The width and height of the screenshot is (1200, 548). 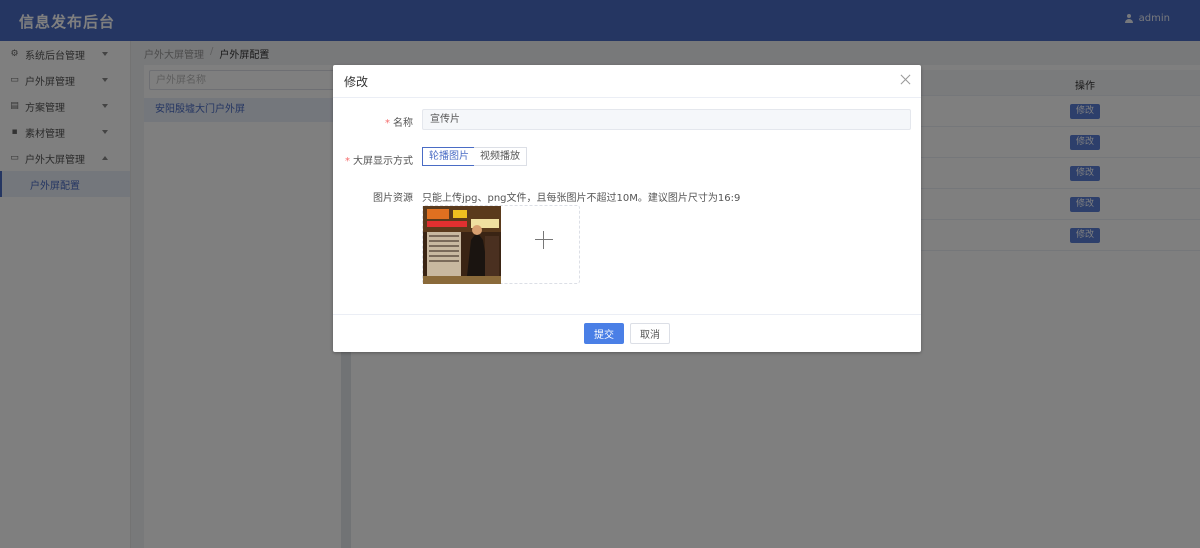 What do you see at coordinates (650, 333) in the screenshot?
I see `cancel-button: 取消` at bounding box center [650, 333].